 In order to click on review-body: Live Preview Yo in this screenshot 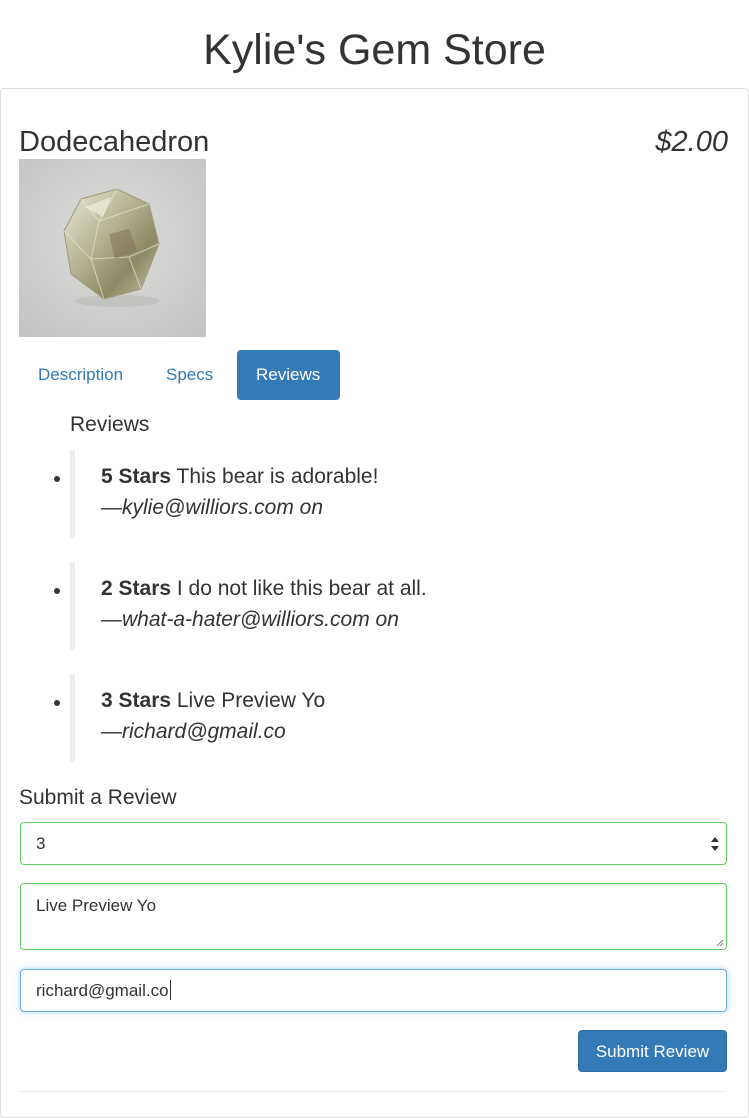, I will do `click(248, 700)`.